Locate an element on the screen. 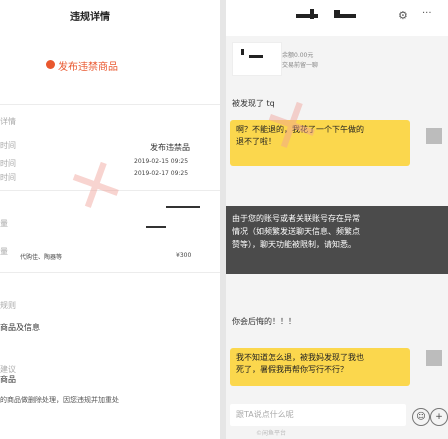 This screenshot has width=448, height=439. message-input: 跟TA说点什么呢 is located at coordinates (318, 415).